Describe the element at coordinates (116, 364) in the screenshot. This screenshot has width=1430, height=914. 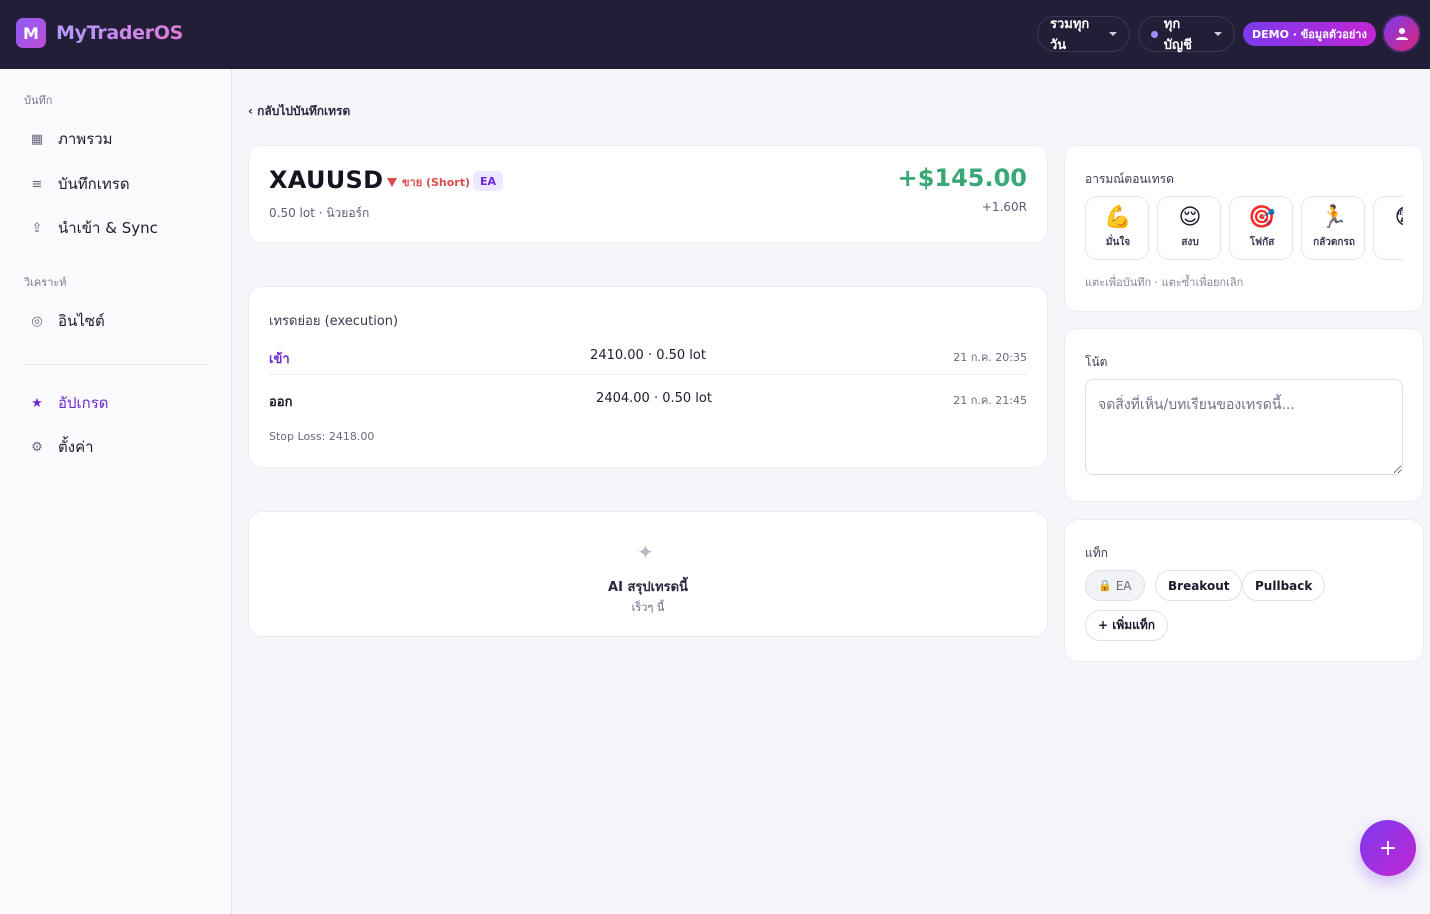
I see `sidebar-divider` at that location.